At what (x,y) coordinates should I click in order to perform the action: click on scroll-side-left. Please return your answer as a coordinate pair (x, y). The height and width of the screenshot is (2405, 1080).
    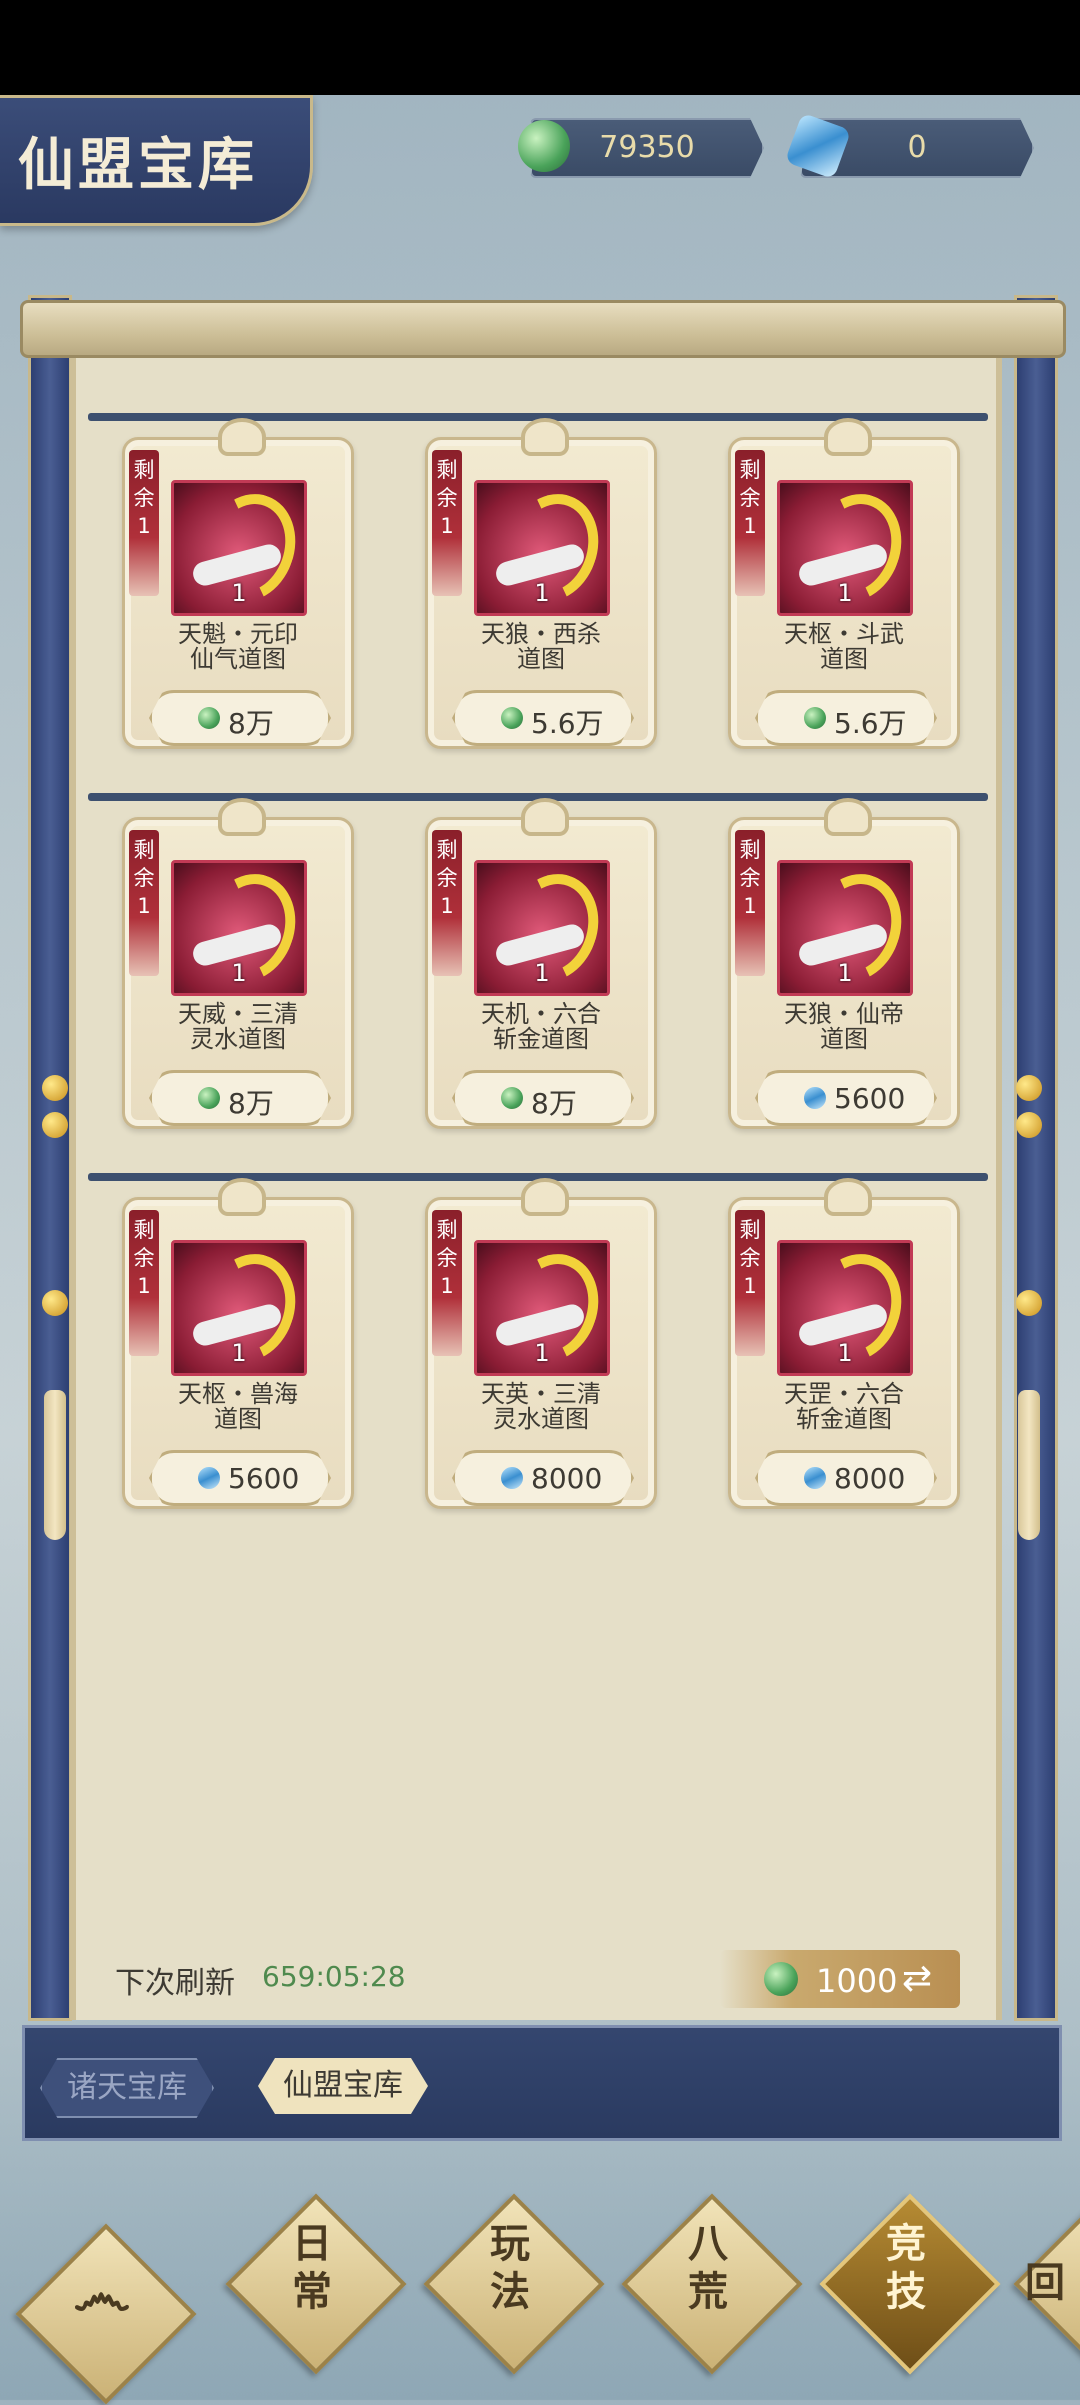
    Looking at the image, I should click on (50, 1158).